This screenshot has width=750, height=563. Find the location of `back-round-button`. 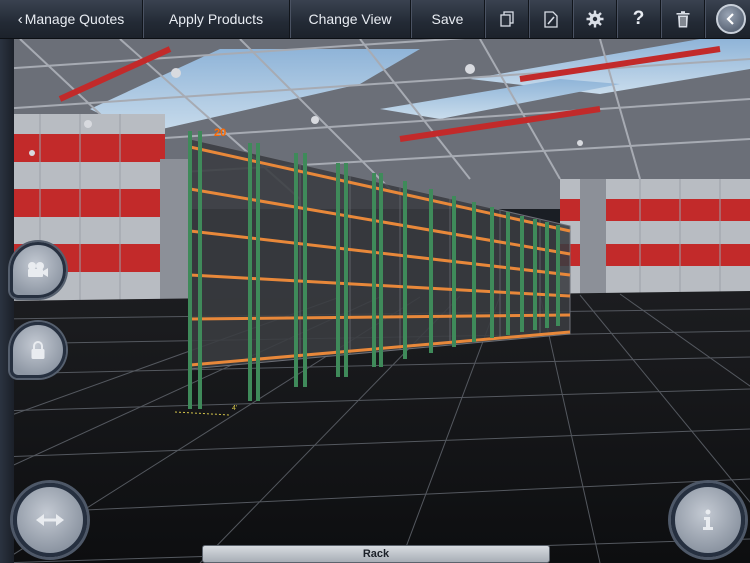

back-round-button is located at coordinates (731, 19).